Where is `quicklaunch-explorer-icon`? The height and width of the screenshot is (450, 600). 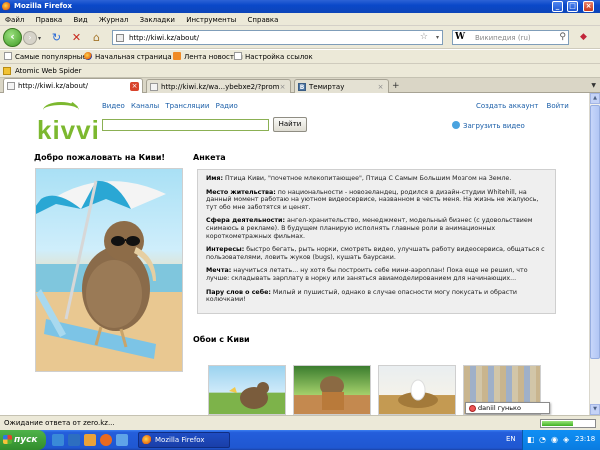
quicklaunch-explorer-icon is located at coordinates (122, 440).